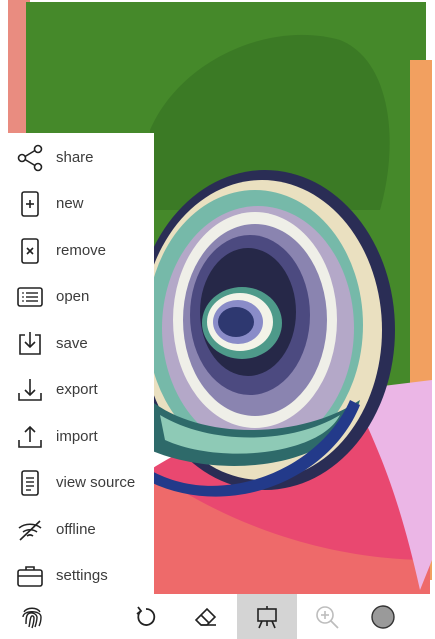 The width and height of the screenshot is (435, 639). I want to click on menu-item-share: share, so click(77, 158).